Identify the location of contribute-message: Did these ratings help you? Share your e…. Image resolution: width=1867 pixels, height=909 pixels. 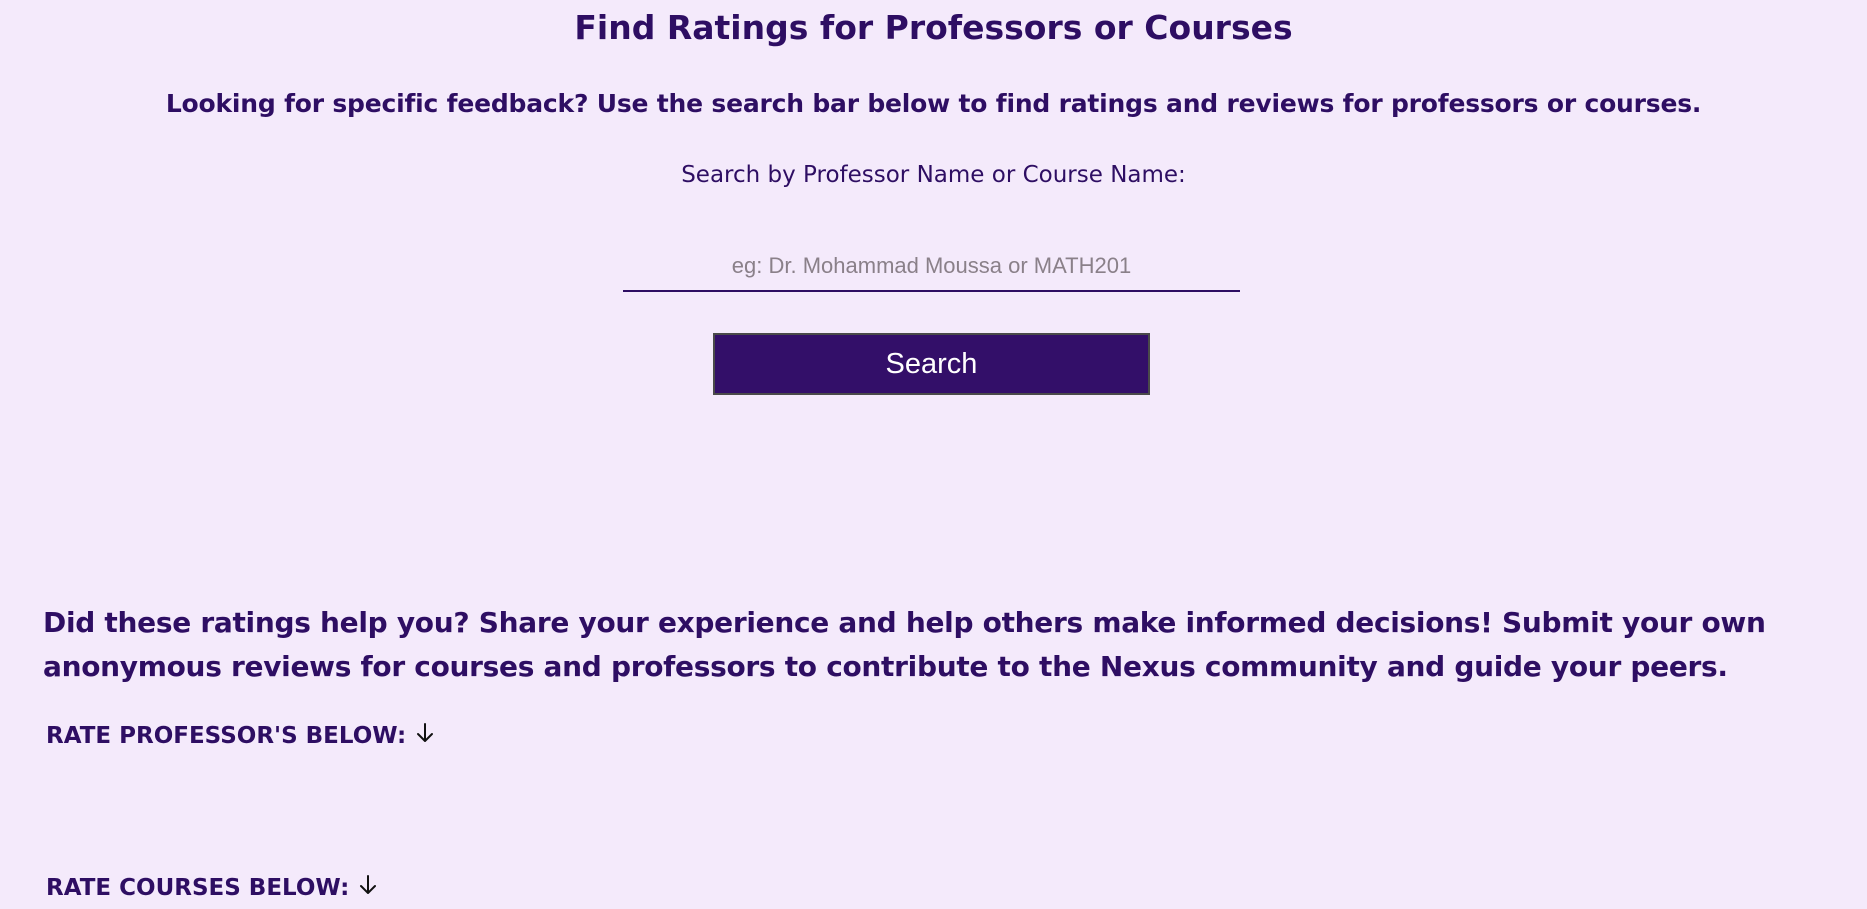
(904, 644).